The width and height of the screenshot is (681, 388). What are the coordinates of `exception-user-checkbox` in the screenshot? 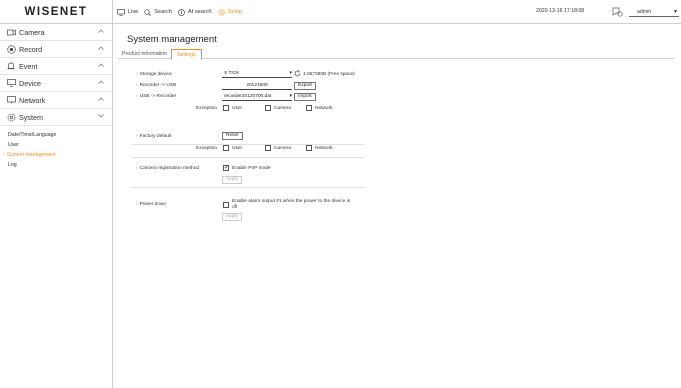 It's located at (226, 108).